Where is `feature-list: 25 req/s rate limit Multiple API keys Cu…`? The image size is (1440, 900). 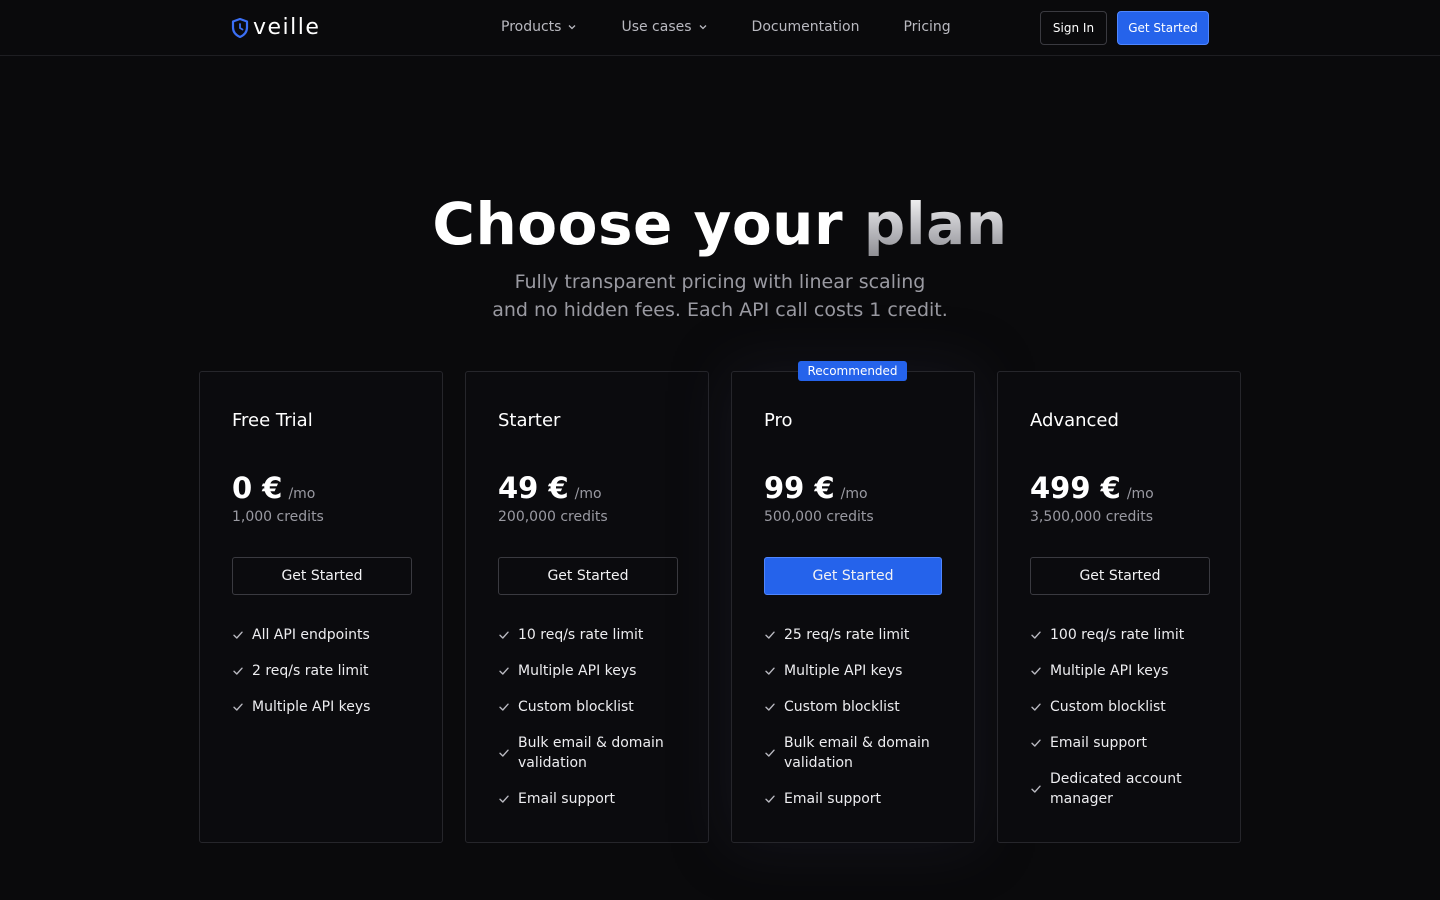 feature-list: 25 req/s rate limit Multiple API keys Cu… is located at coordinates (853, 717).